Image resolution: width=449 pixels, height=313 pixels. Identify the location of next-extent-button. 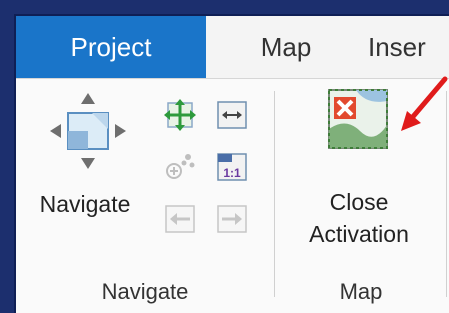
(232, 219).